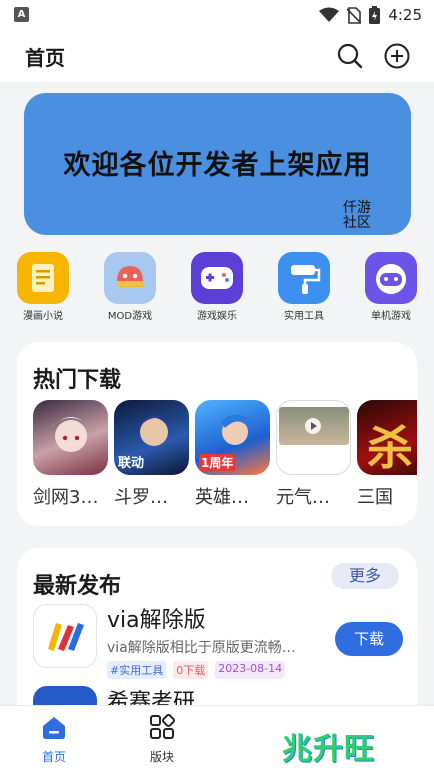 The height and width of the screenshot is (771, 434). I want to click on search-icon, so click(350, 56).